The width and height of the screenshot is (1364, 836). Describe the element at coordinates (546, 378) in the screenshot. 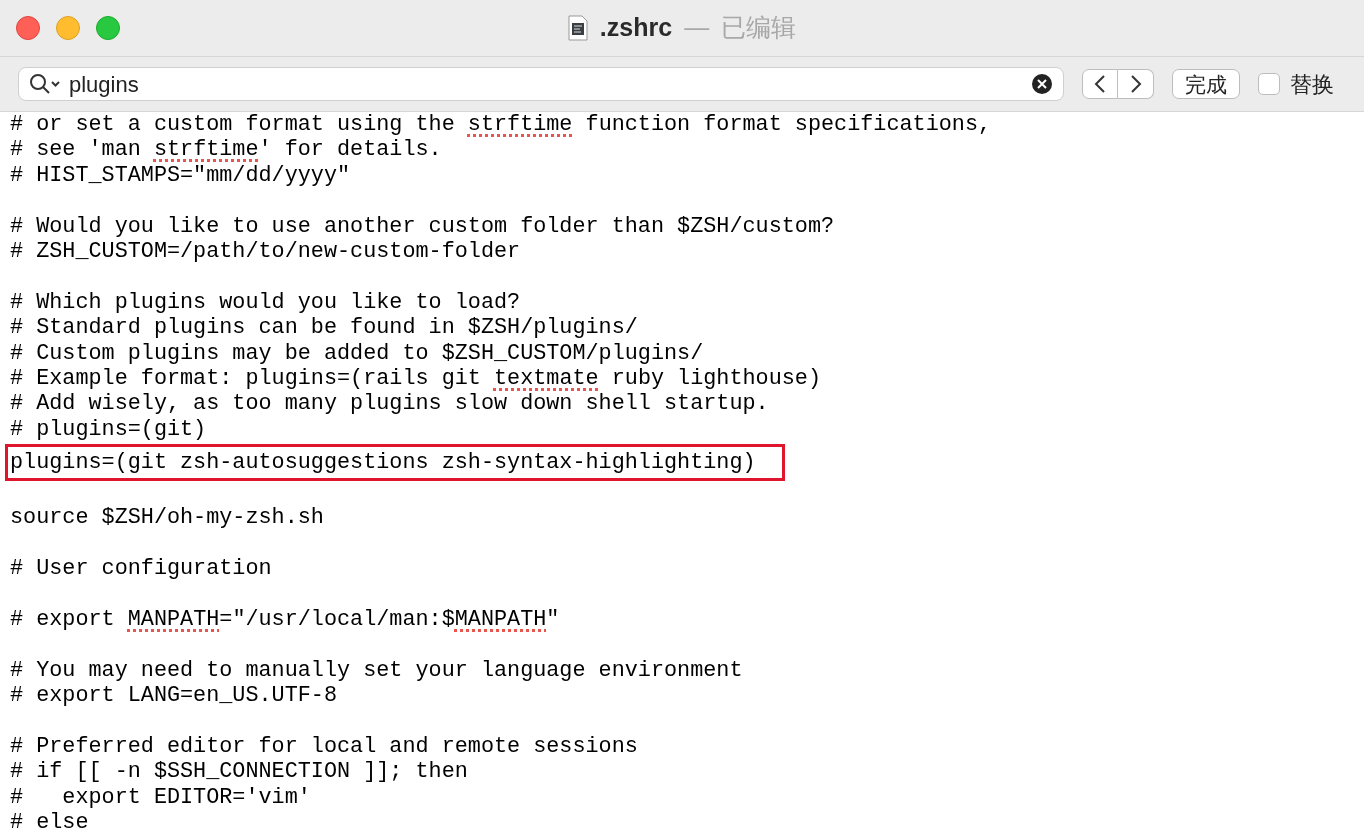

I see `misspelled-word: textmate` at that location.